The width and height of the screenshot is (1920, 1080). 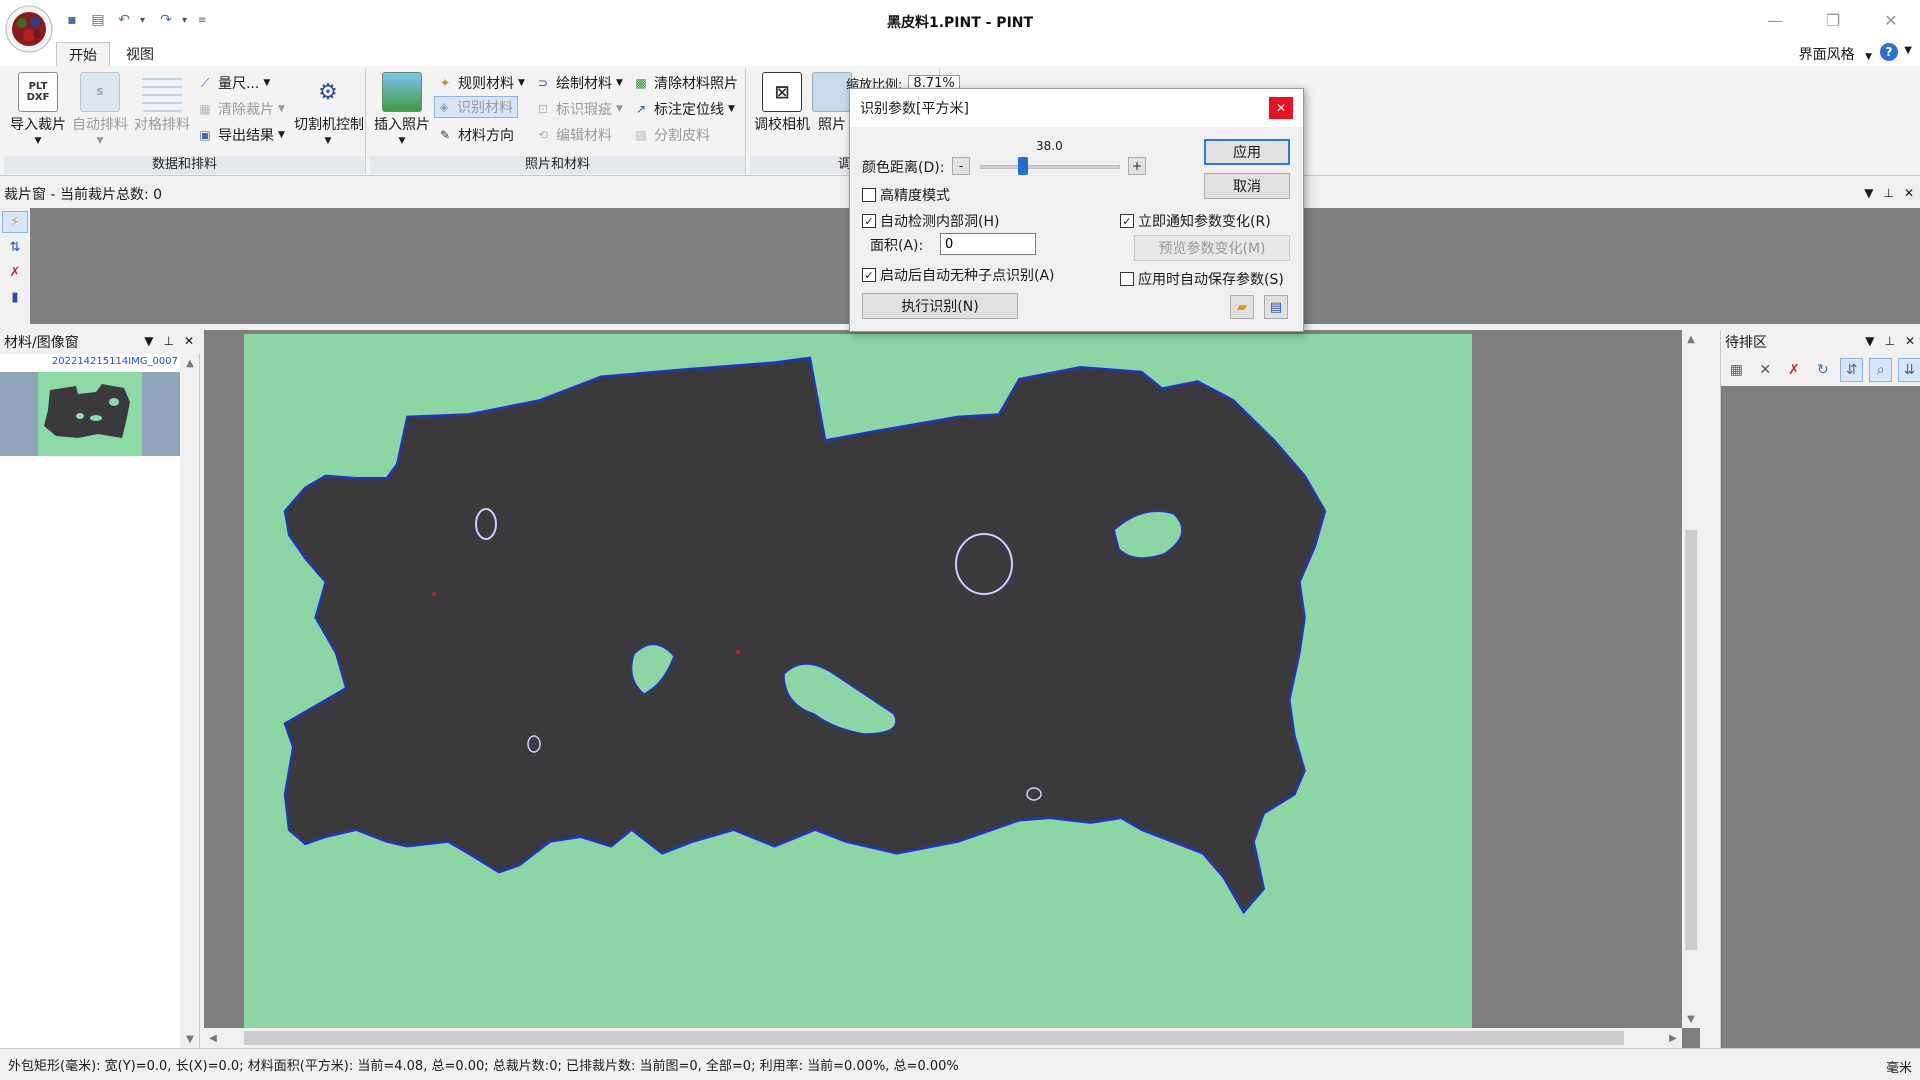 I want to click on auto-save-checkbox: 应用时自动保存参数(S), so click(x=1202, y=279).